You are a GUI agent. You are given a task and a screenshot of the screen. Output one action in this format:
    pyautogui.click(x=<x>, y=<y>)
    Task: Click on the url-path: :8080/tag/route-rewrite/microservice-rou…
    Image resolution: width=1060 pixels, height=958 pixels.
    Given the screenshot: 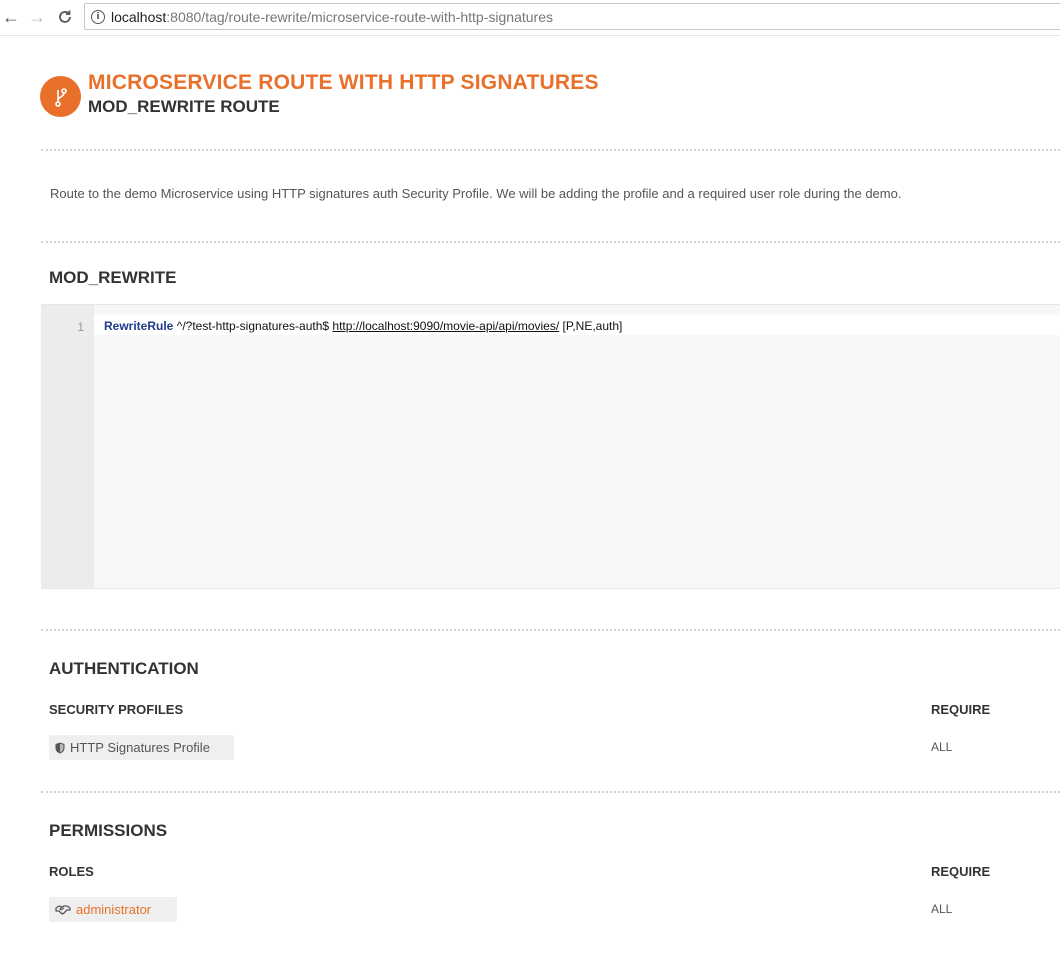 What is the action you would take?
    pyautogui.click(x=359, y=16)
    